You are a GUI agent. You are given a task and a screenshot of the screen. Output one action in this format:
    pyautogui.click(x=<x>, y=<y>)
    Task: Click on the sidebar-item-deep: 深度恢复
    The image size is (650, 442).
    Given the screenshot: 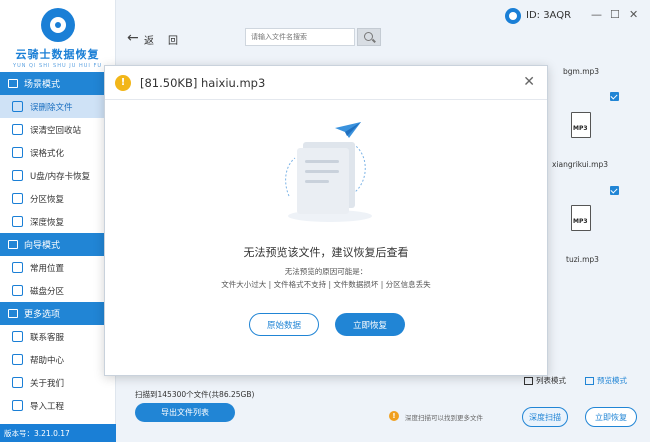 What is the action you would take?
    pyautogui.click(x=57, y=221)
    